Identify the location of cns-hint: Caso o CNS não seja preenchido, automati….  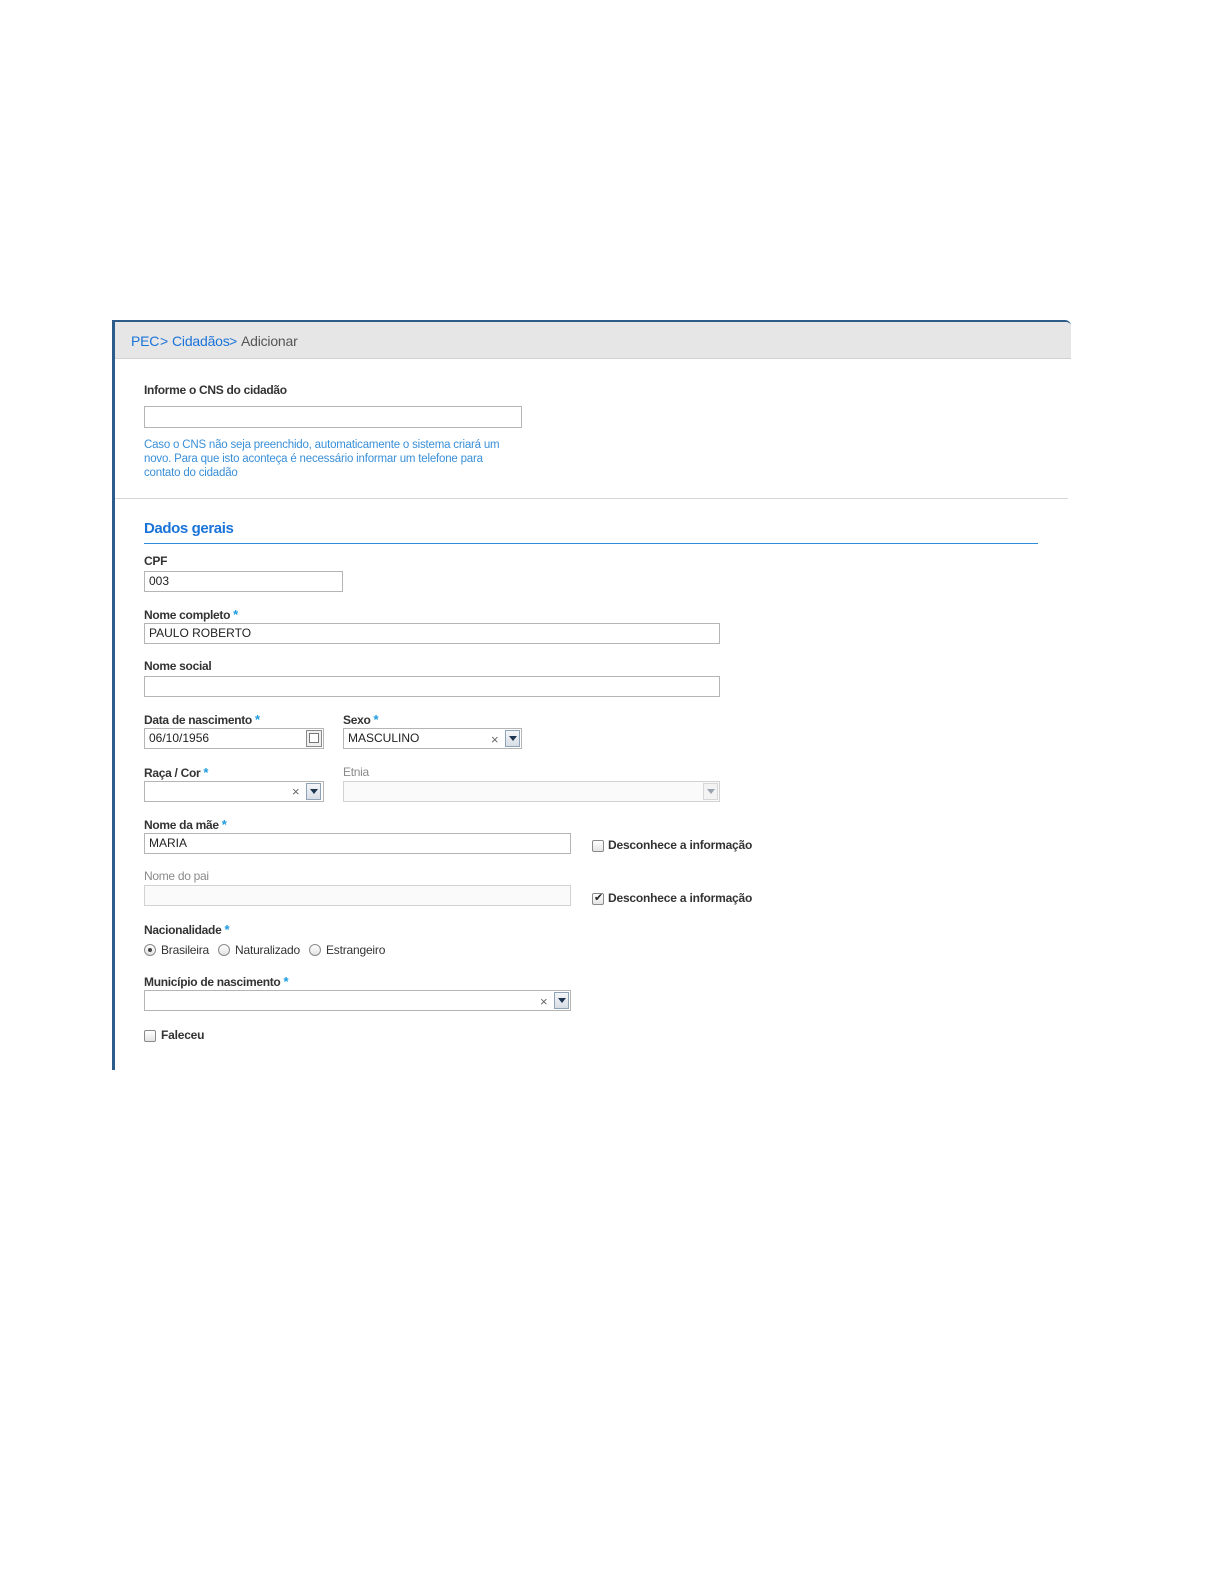
(322, 459).